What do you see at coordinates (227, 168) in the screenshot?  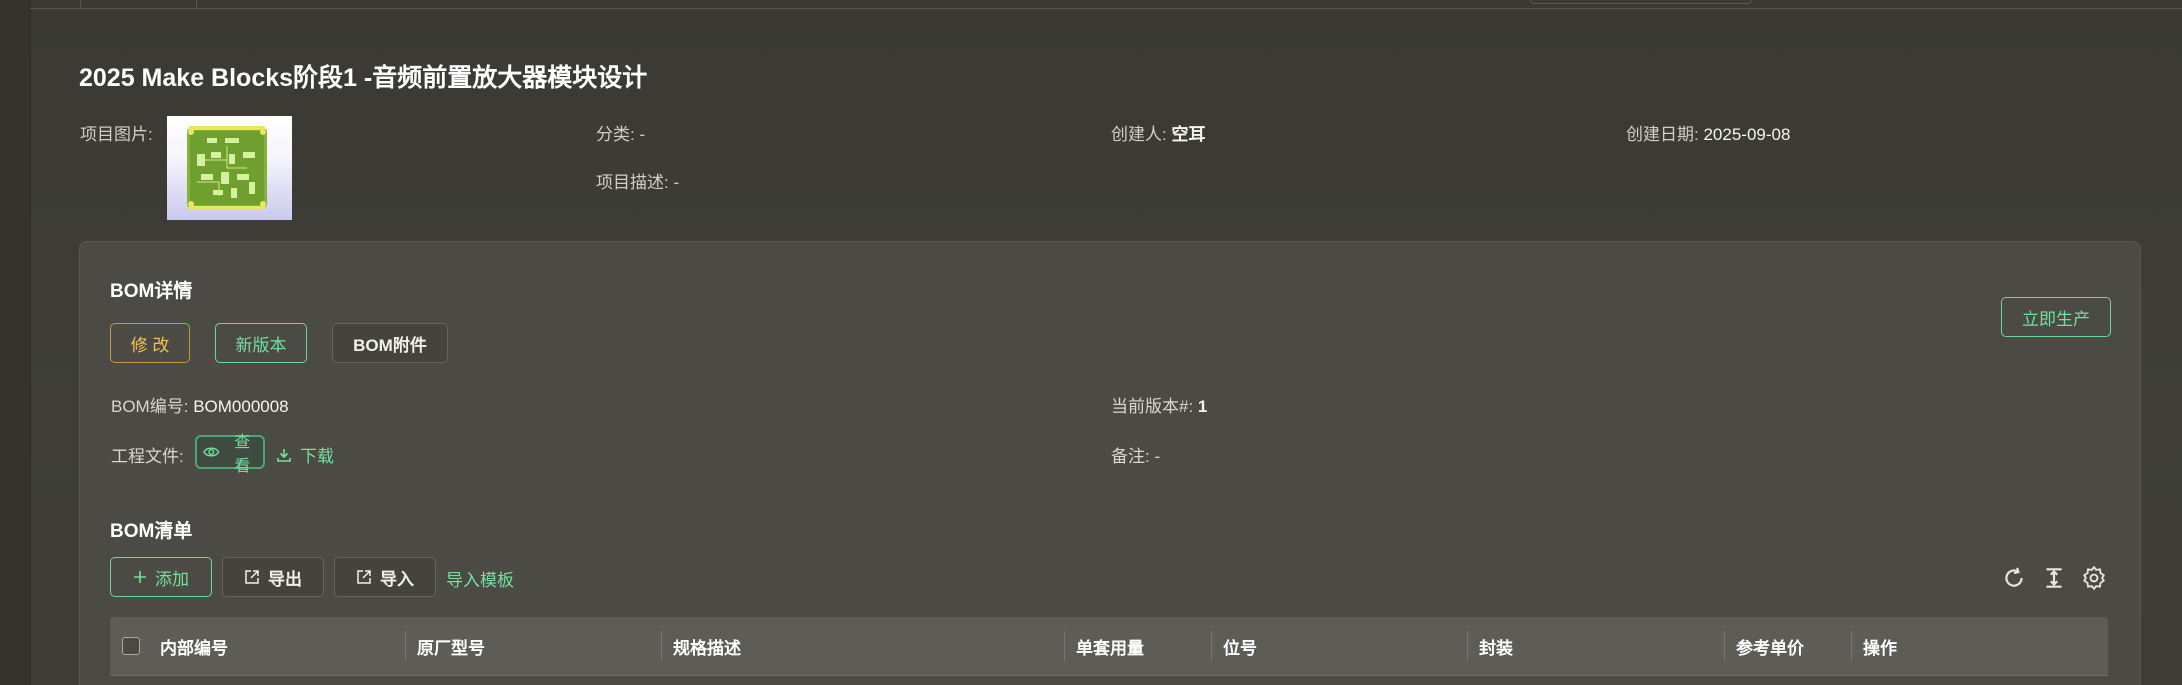 I see `pcb-thumbnail-icon` at bounding box center [227, 168].